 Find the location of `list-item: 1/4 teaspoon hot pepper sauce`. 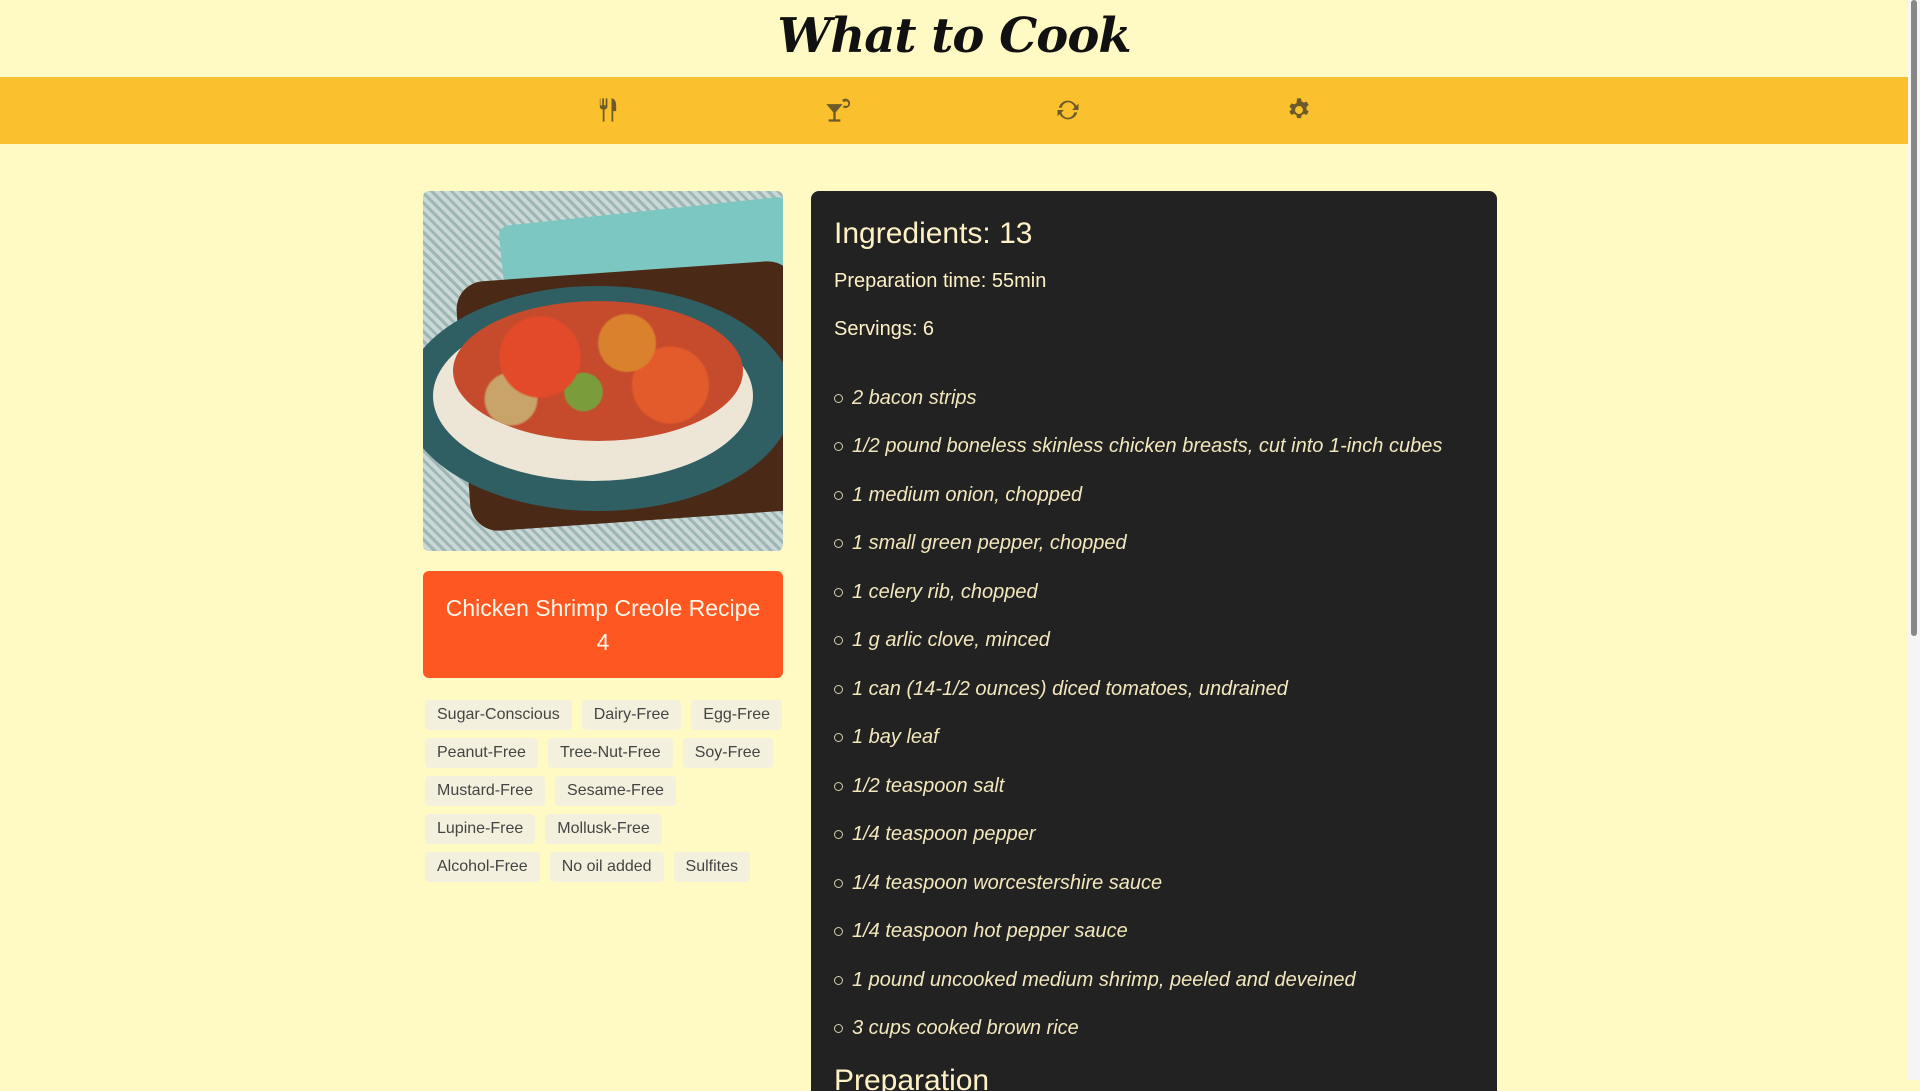

list-item: 1/4 teaspoon hot pepper sauce is located at coordinates (1138, 932).